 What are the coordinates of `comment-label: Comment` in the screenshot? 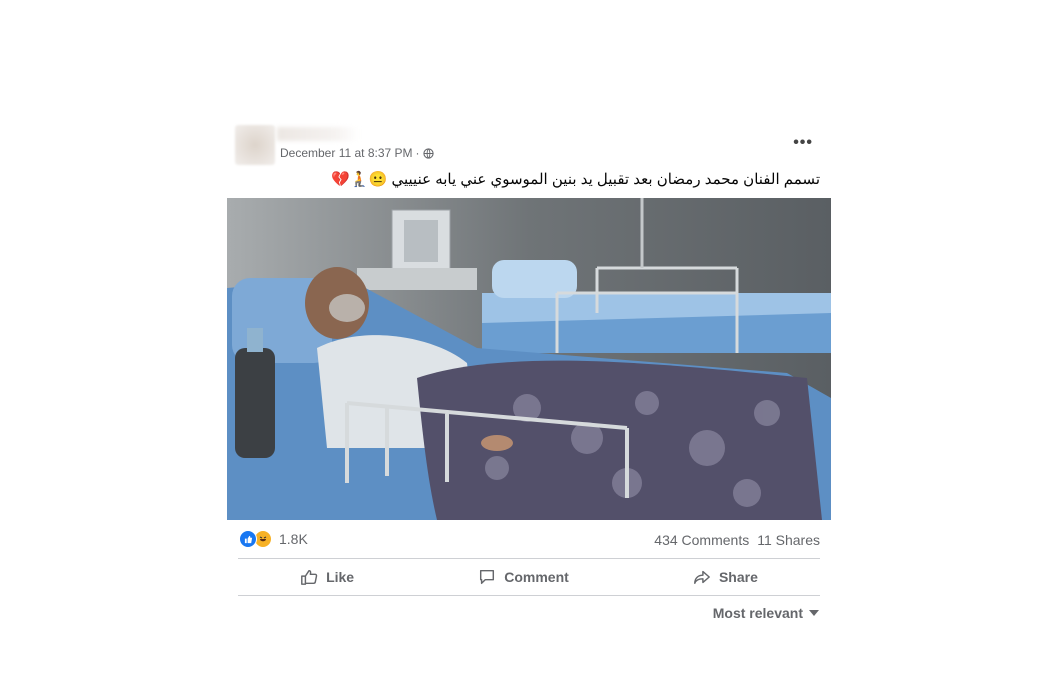 It's located at (536, 577).